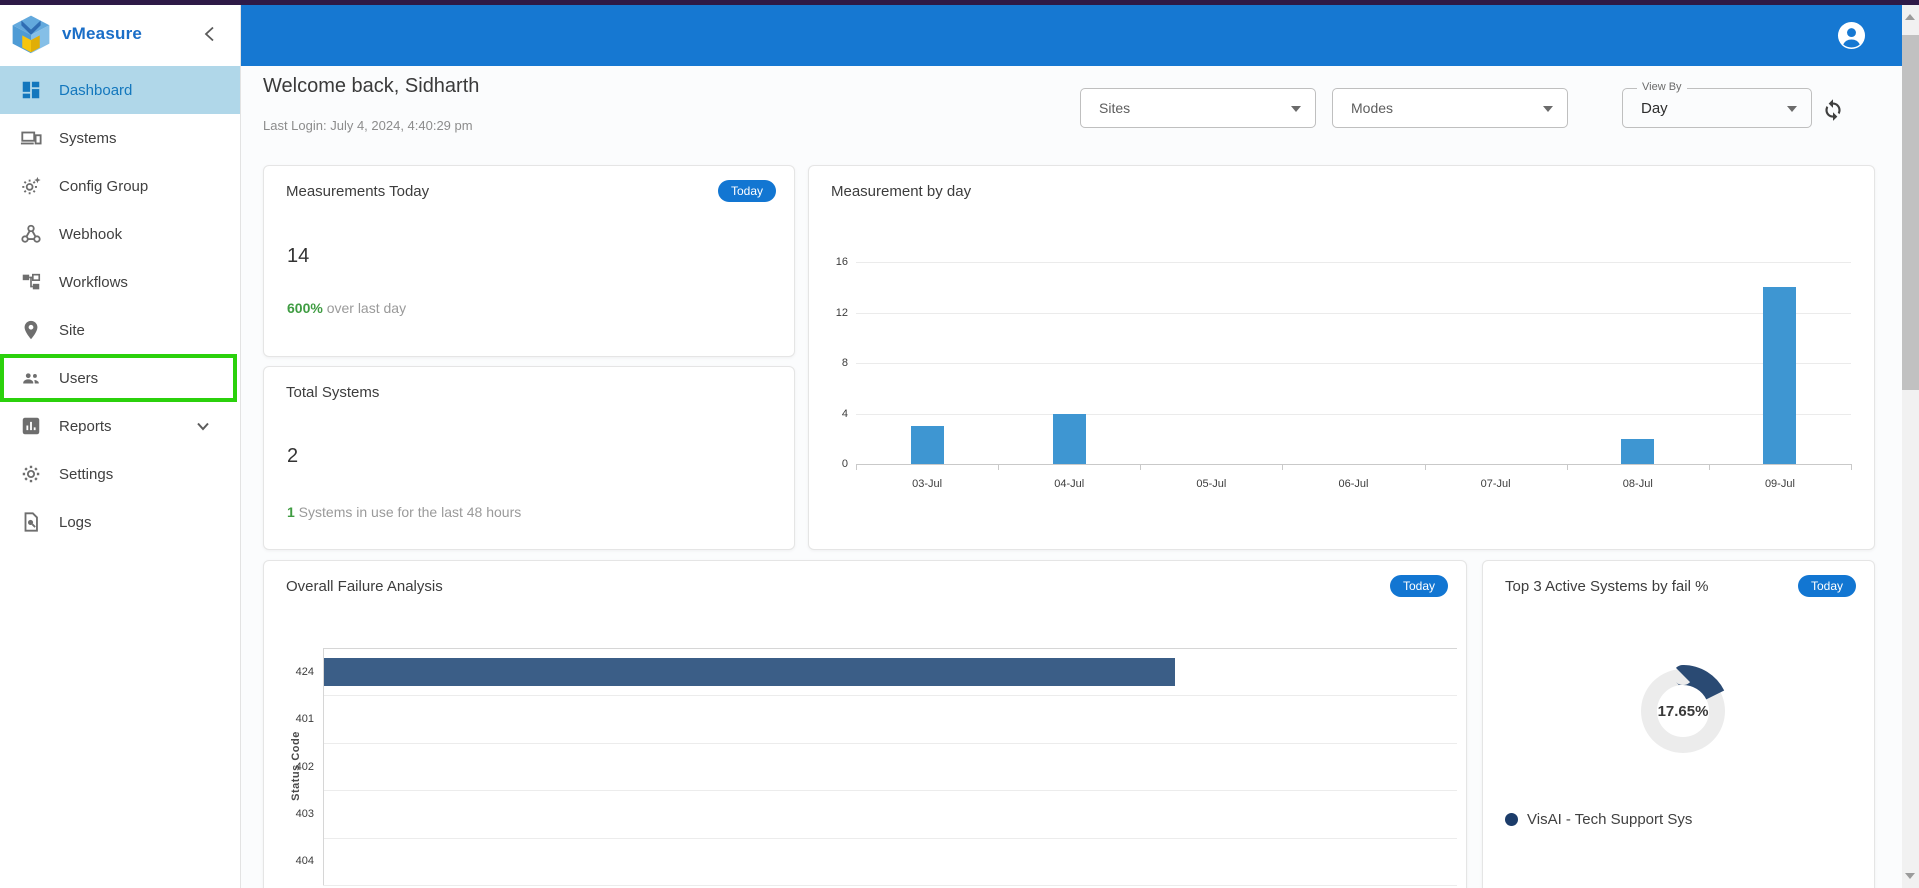 The image size is (1919, 888). I want to click on y-tick-label: 12, so click(841, 312).